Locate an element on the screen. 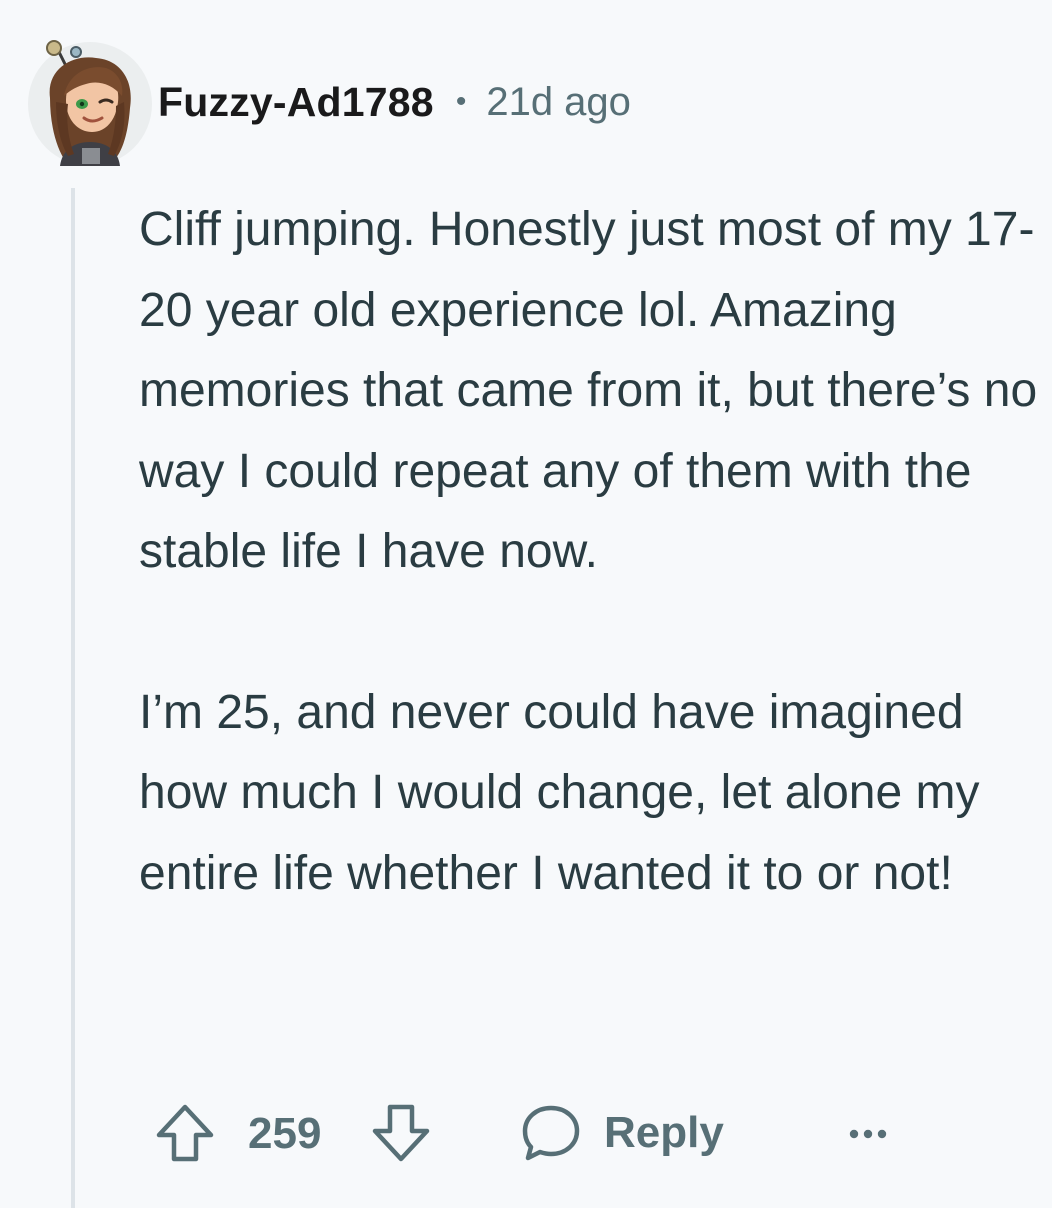 The image size is (1052, 1208). more-options-button is located at coordinates (868, 1133).